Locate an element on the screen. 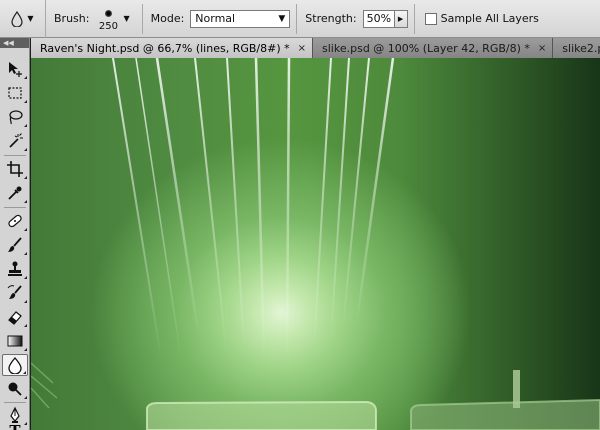 This screenshot has height=430, width=600. tool-preset-picker: ▼ is located at coordinates (23, 19).